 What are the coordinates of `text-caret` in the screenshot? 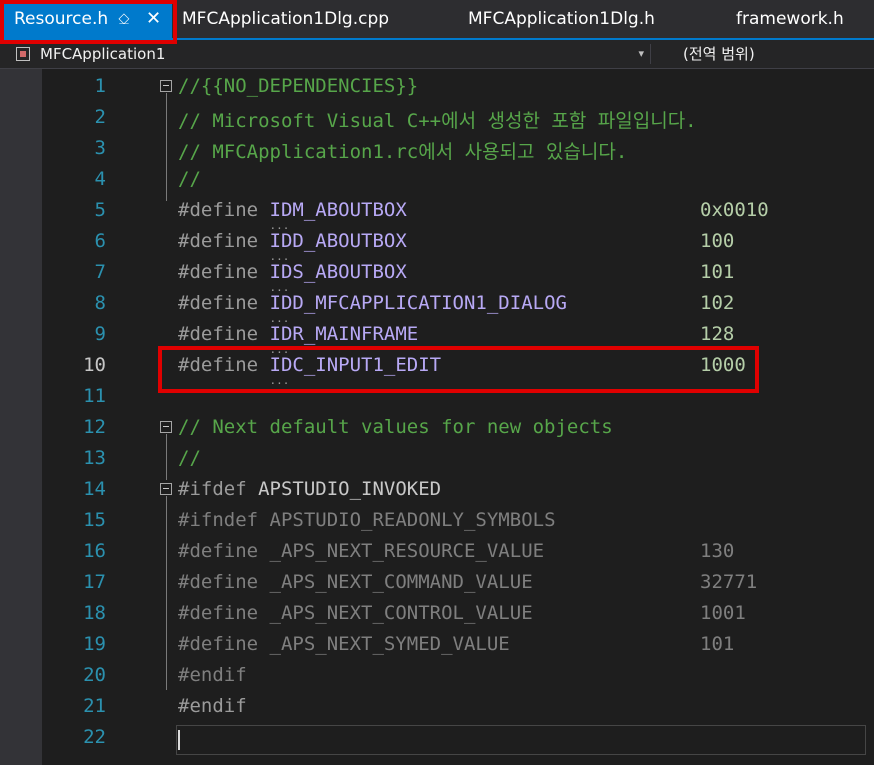 It's located at (179, 740).